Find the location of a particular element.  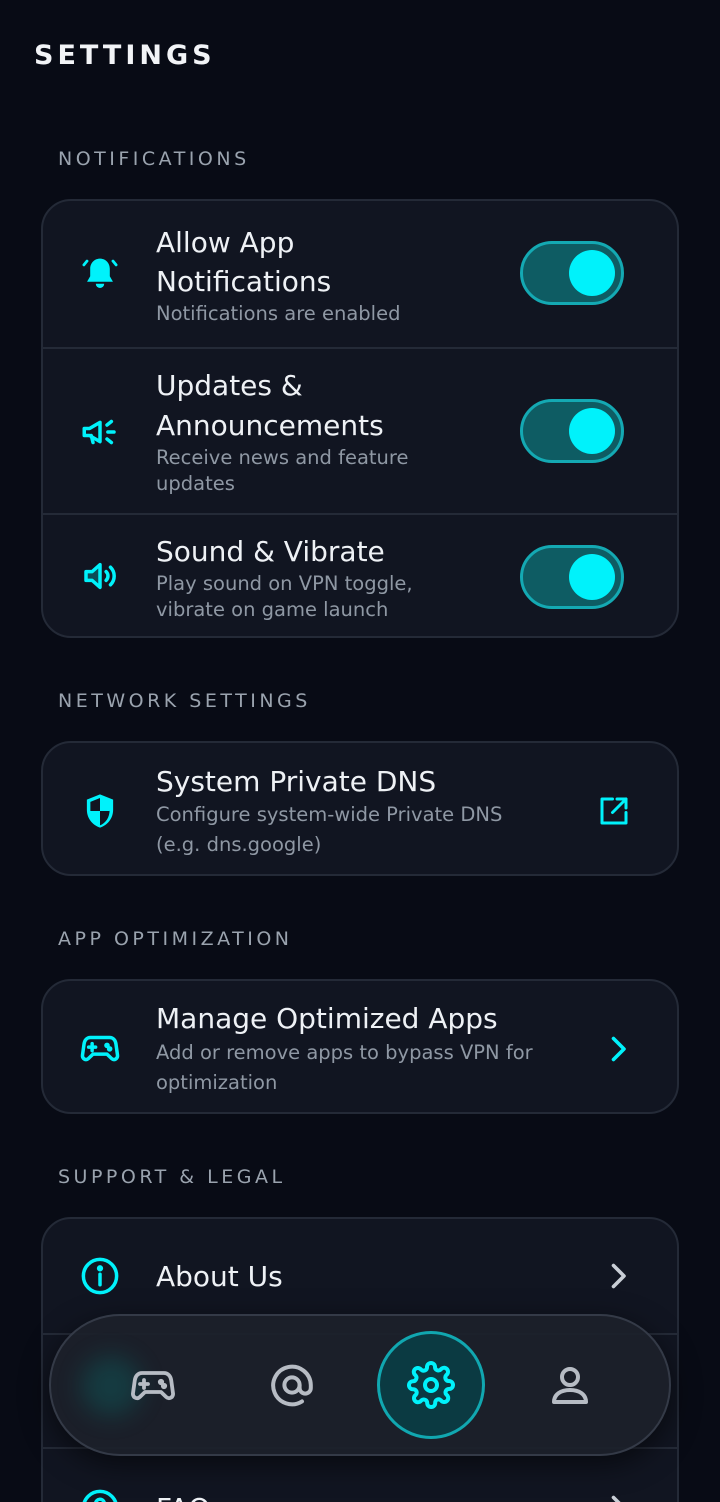

megaphone-icon is located at coordinates (100, 432).